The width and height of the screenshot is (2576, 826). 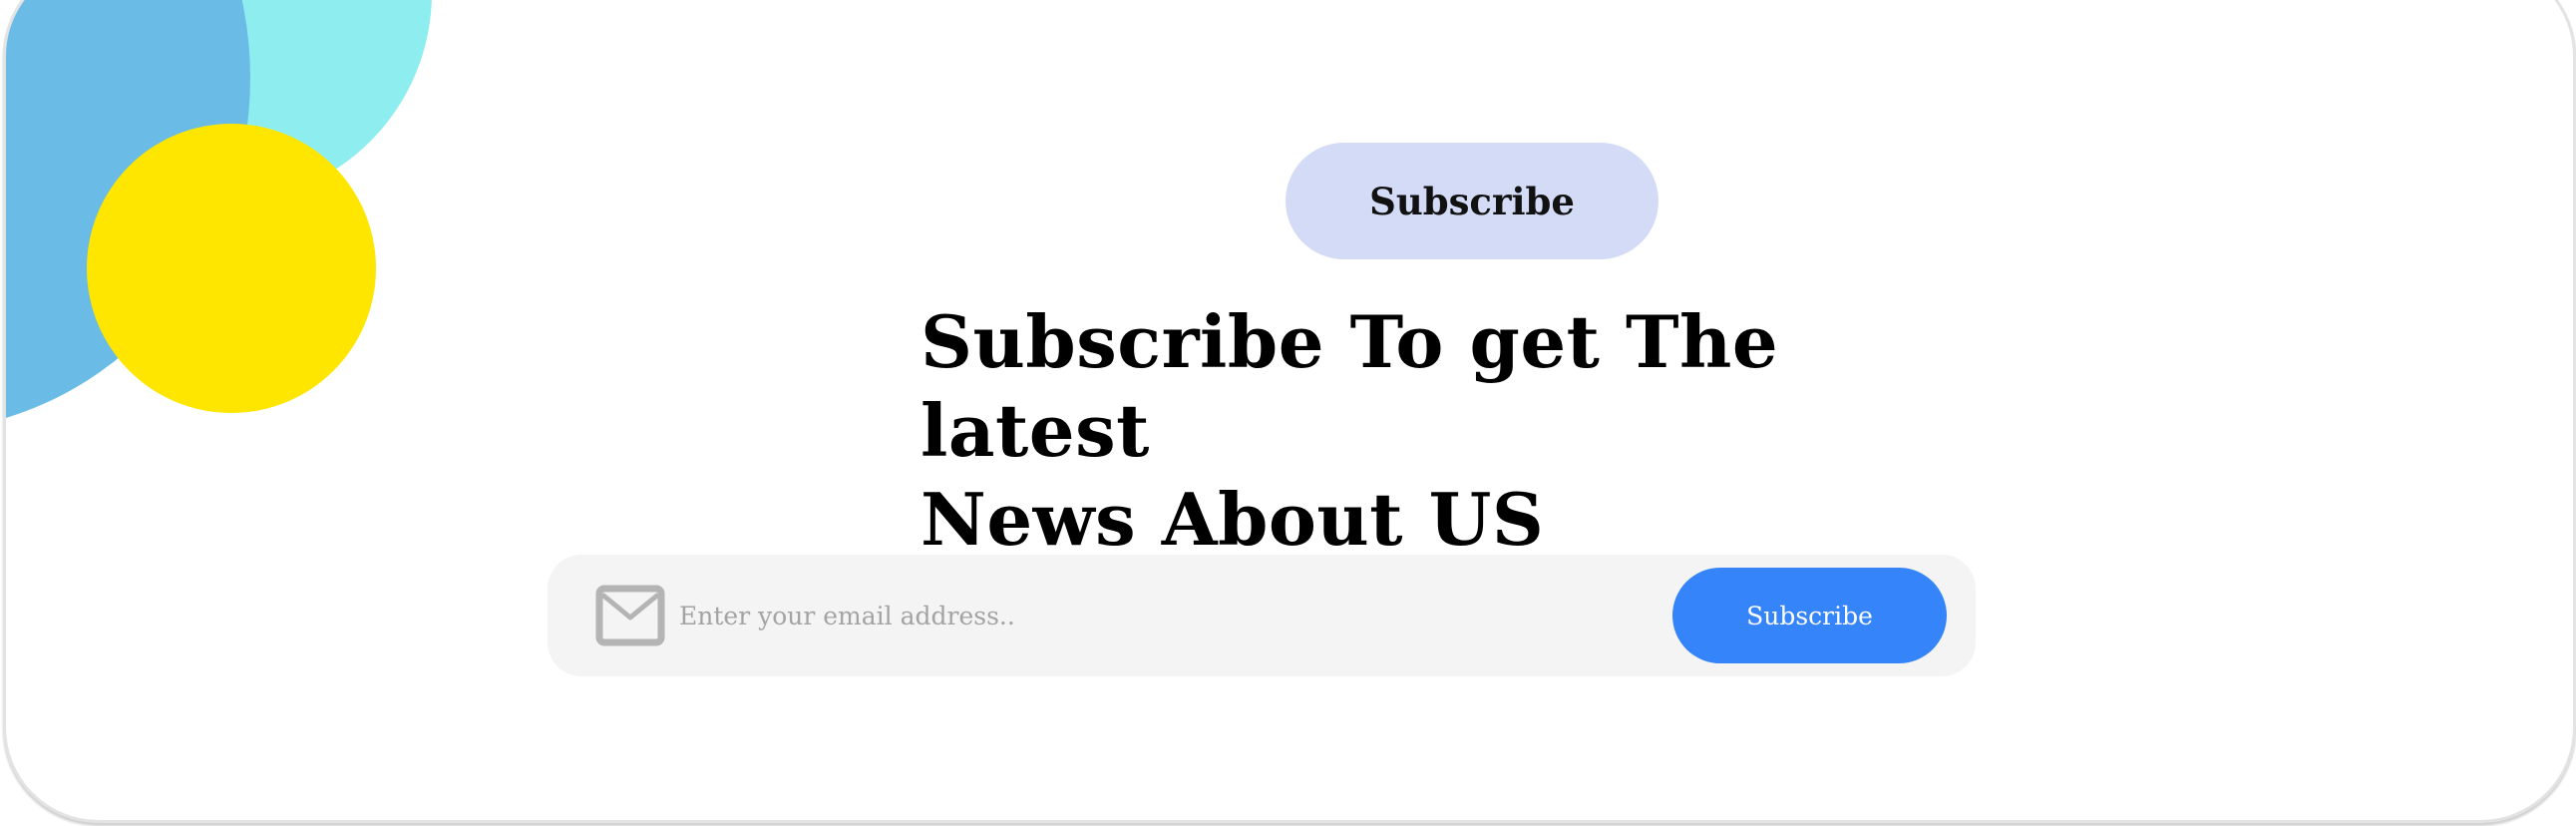 What do you see at coordinates (1809, 615) in the screenshot?
I see `subscribe-submit-button: Subscribe` at bounding box center [1809, 615].